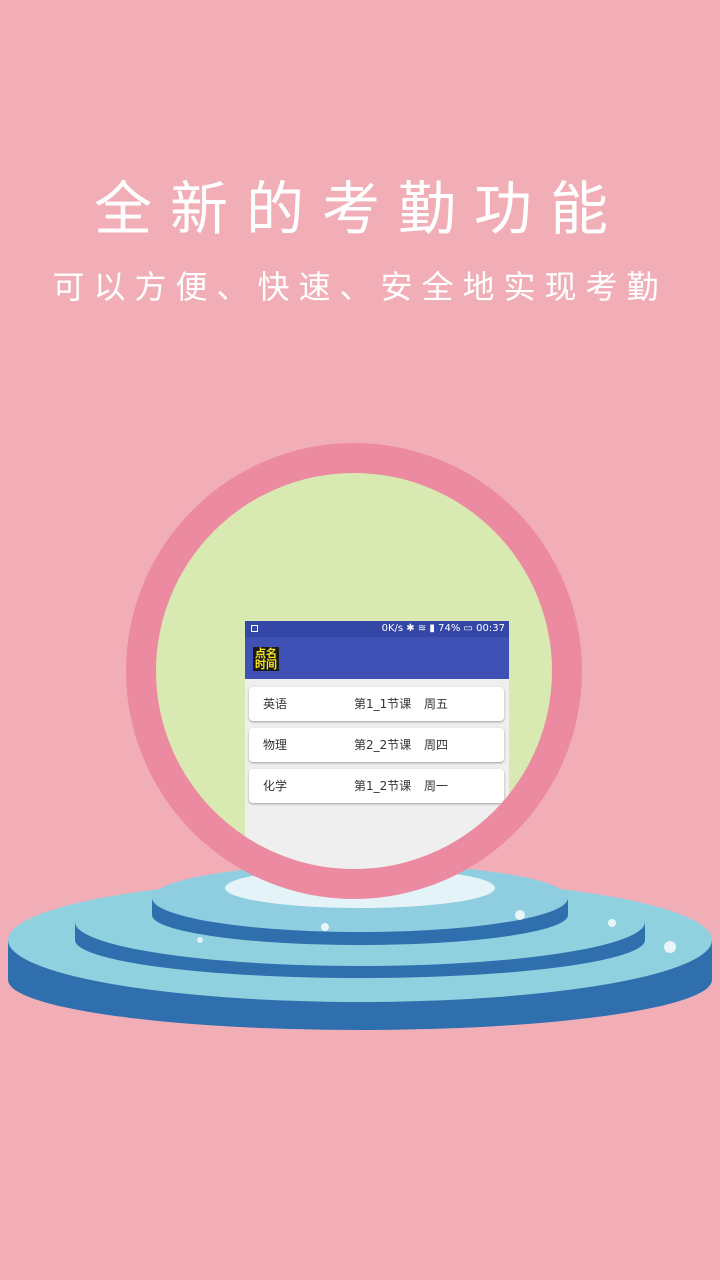 The height and width of the screenshot is (1280, 720). Describe the element at coordinates (434, 628) in the screenshot. I see `signal-icon: ▮` at that location.